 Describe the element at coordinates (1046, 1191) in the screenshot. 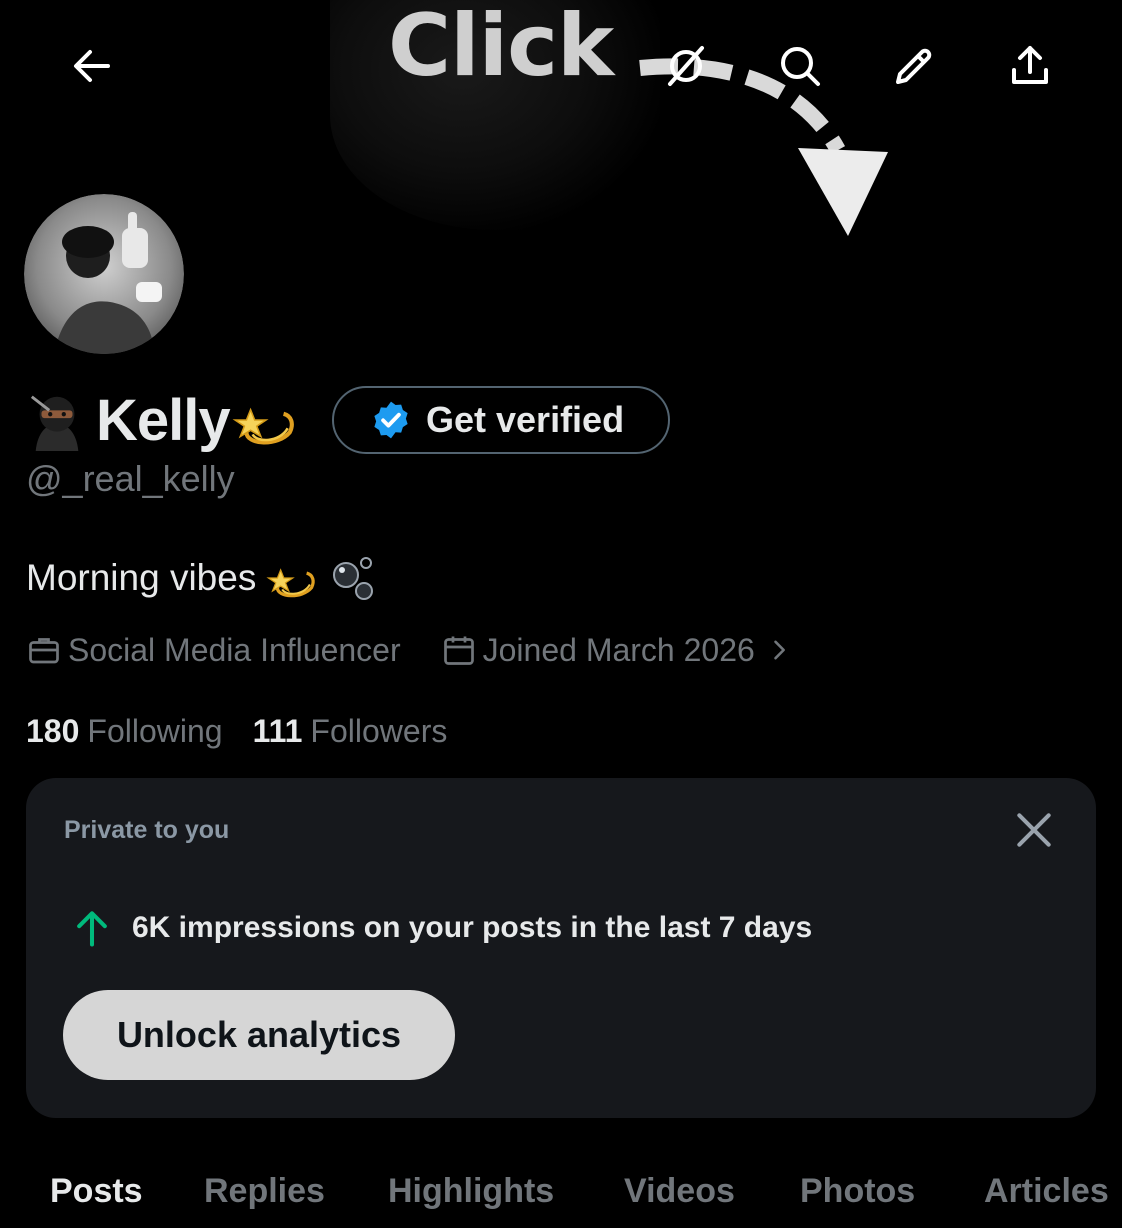

I see `tab-articles: Articles` at that location.